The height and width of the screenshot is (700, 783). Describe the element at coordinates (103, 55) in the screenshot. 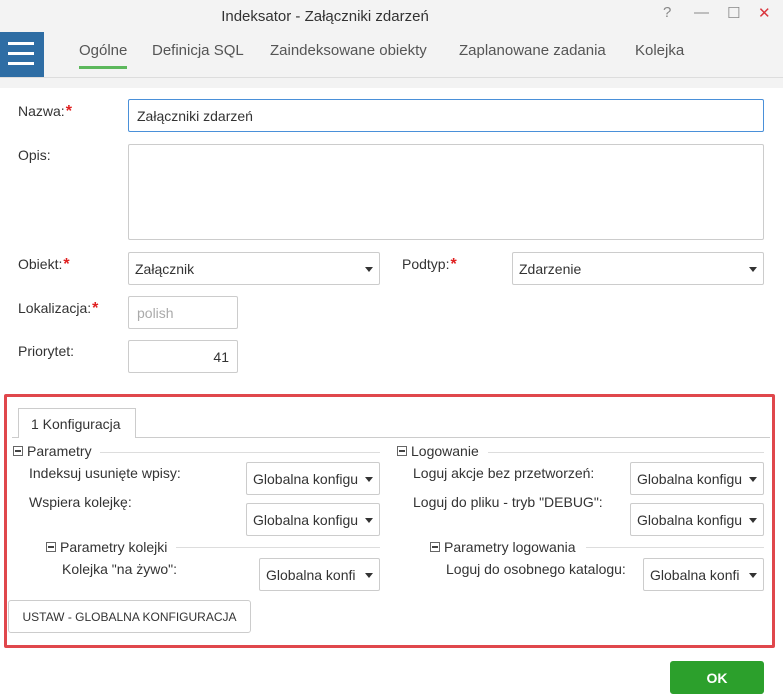

I see `tab-ogolne: Ogólne` at that location.